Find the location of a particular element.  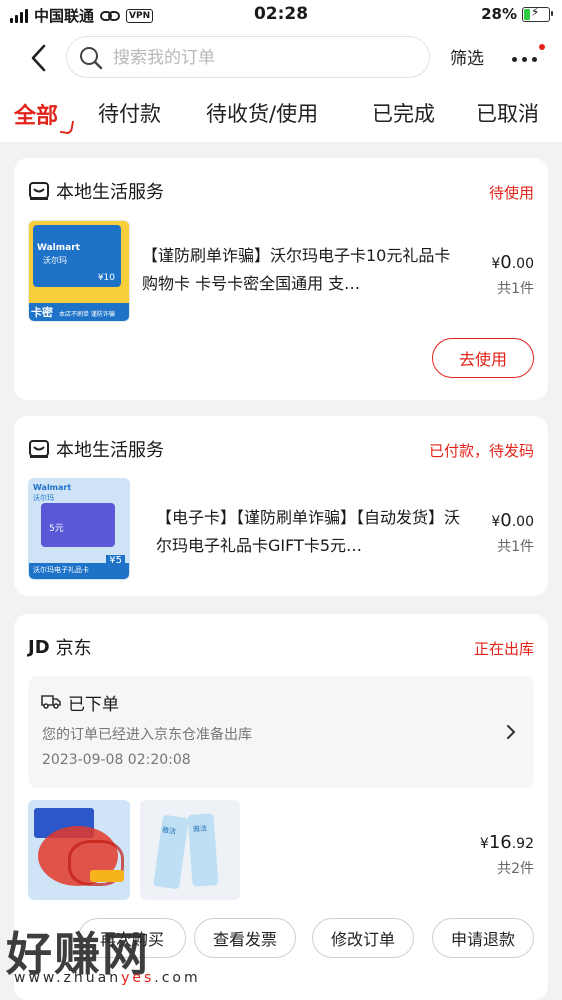

order-status: 已付款，待发码 is located at coordinates (481, 451).